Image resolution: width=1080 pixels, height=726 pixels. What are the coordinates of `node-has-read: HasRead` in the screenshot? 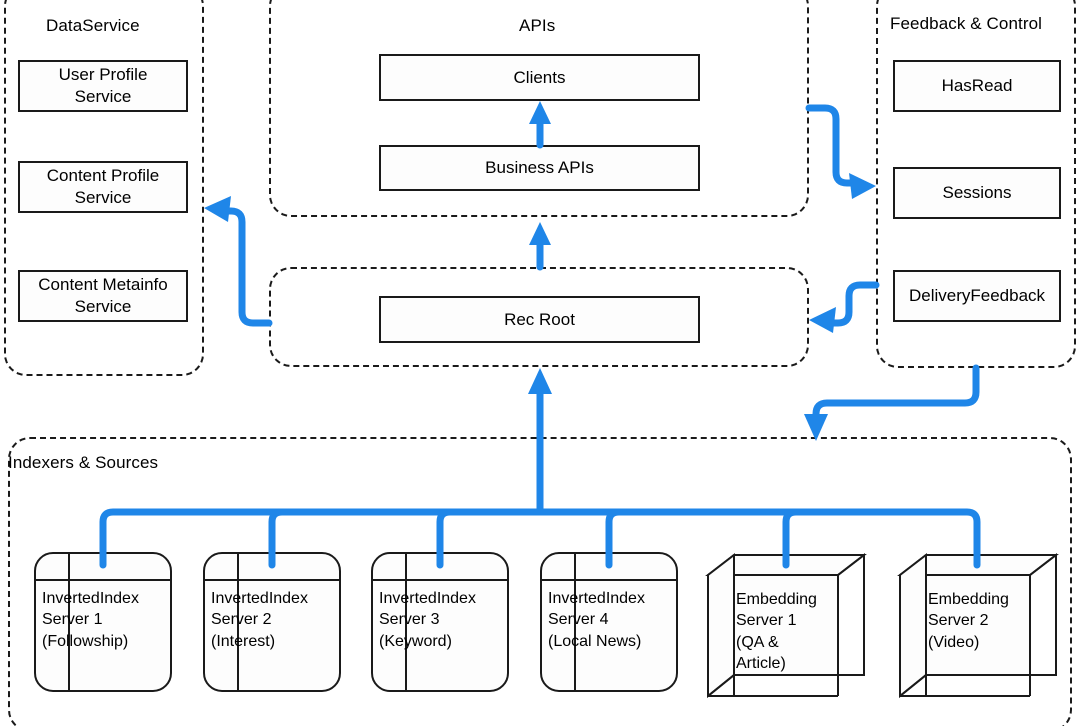 It's located at (977, 86).